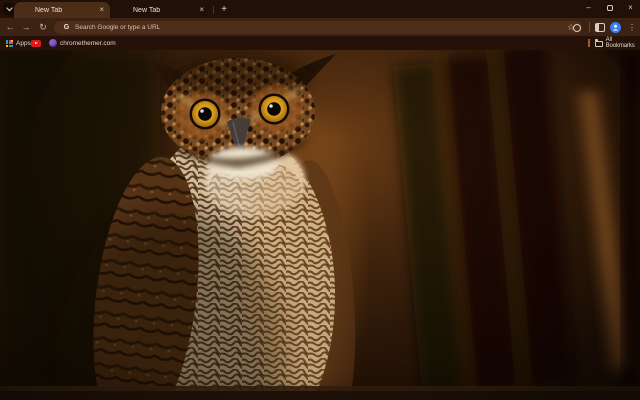  I want to click on toolbar: ← → ↻ G ☆ ⋮, so click(320, 27).